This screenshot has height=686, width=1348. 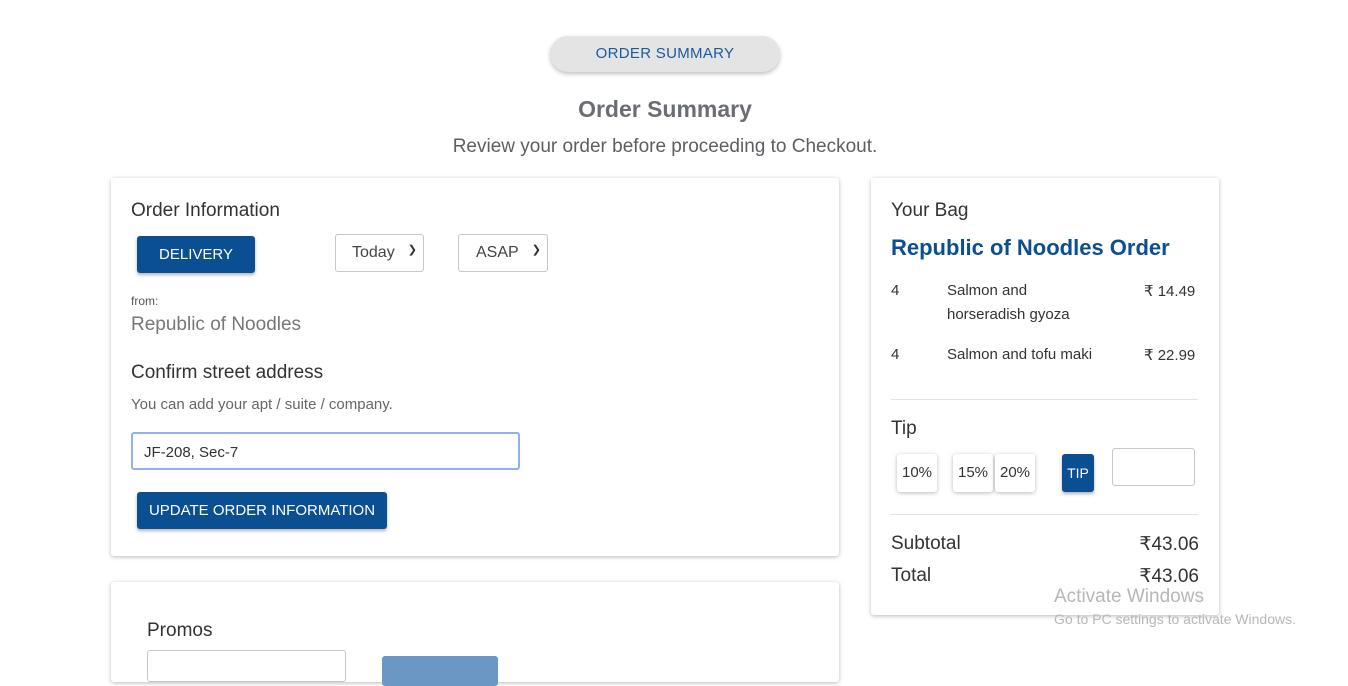 I want to click on restaurant-name: Republic of Noodles, so click(x=216, y=324).